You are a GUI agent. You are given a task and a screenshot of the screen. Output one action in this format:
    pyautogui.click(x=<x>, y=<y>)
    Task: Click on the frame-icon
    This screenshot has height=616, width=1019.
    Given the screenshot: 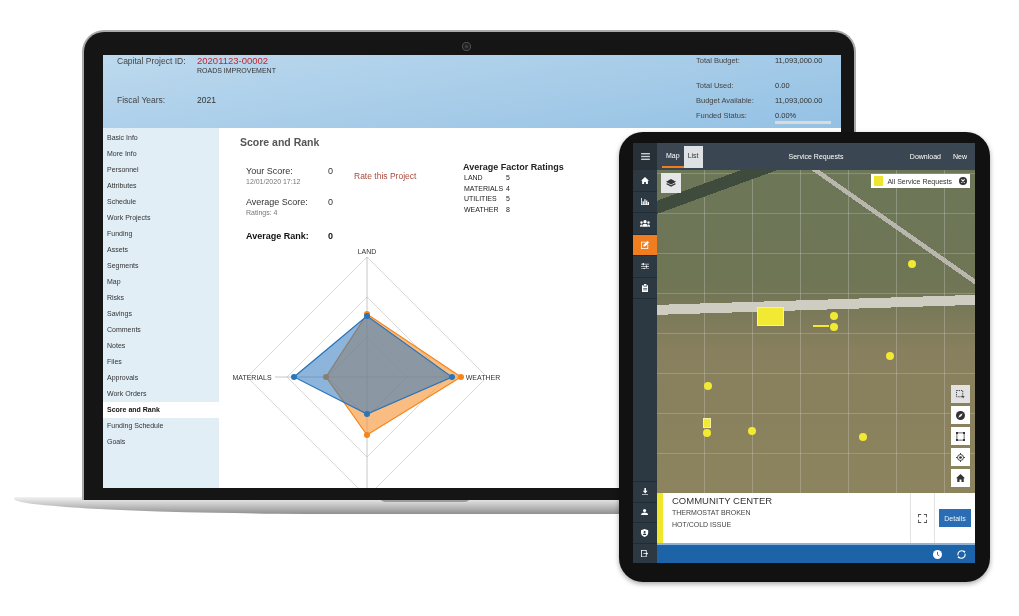 What is the action you would take?
    pyautogui.click(x=960, y=436)
    